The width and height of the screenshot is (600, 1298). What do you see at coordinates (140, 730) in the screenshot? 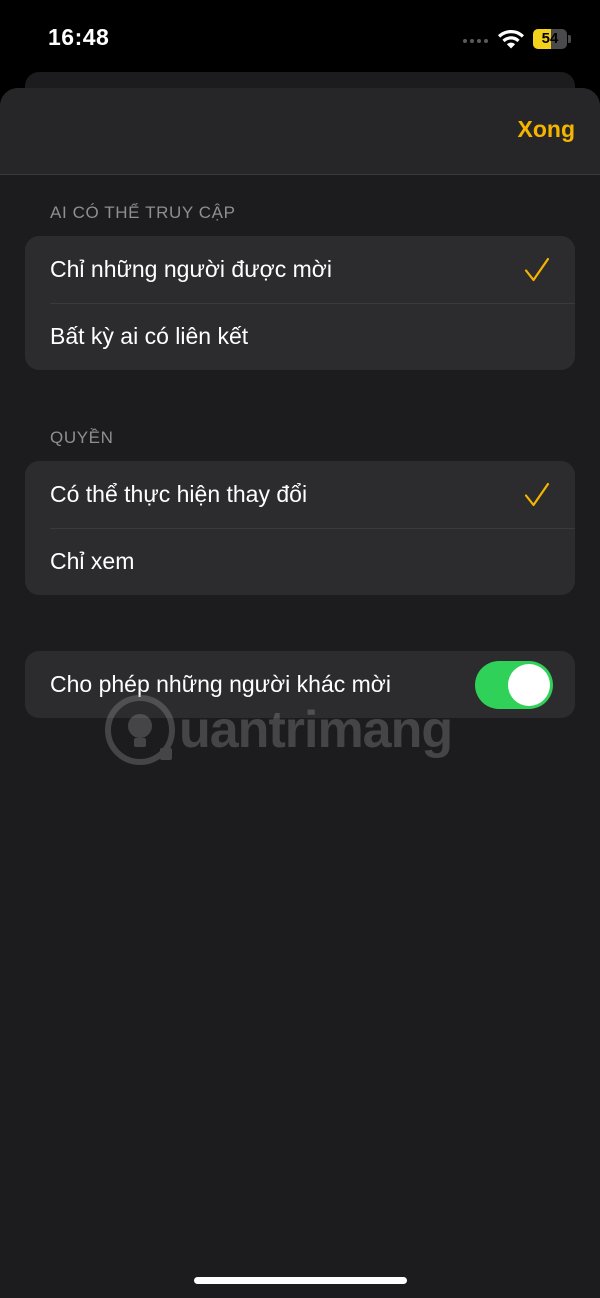
I see `lightbulb-logo-icon` at bounding box center [140, 730].